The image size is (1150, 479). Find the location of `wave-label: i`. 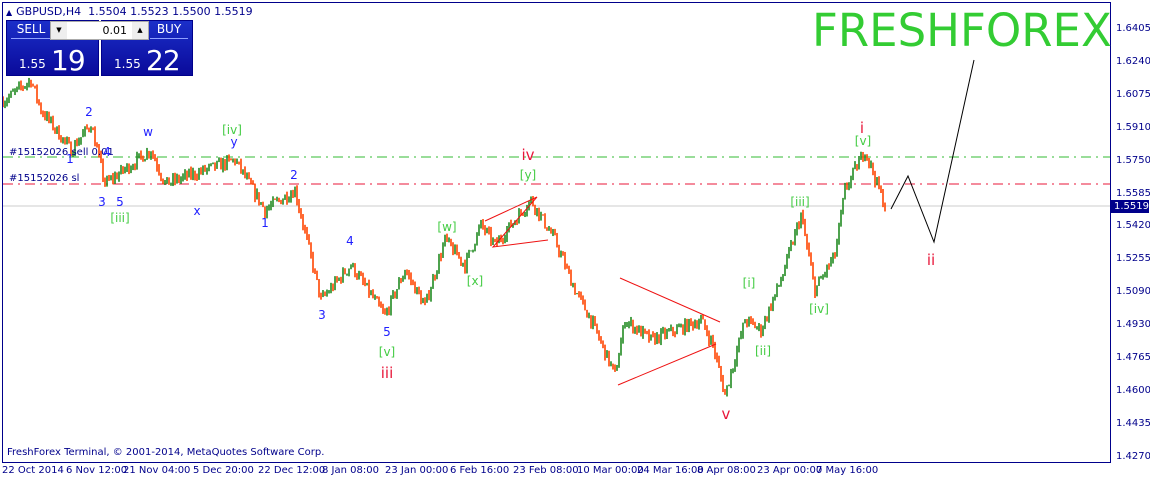

wave-label: i is located at coordinates (862, 128).